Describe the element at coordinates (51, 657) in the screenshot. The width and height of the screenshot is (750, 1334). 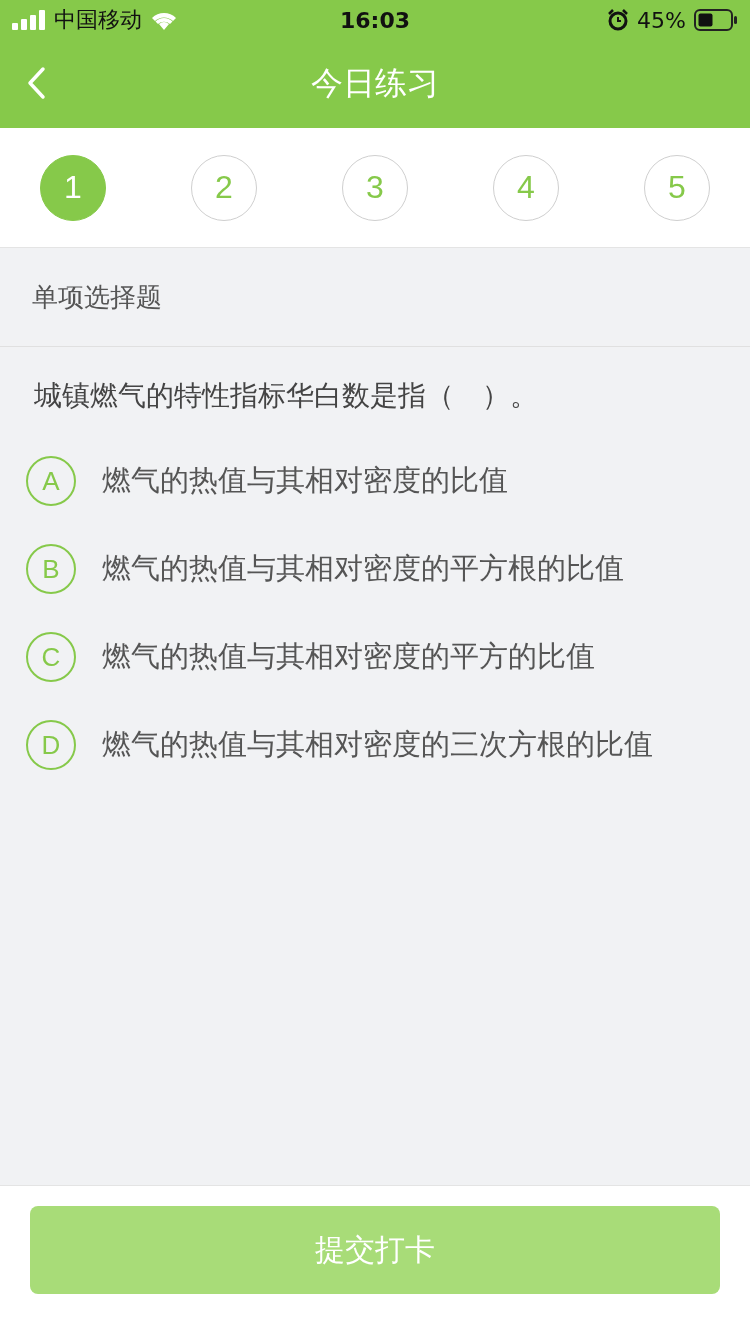
I see `option-letter-circle: C` at that location.